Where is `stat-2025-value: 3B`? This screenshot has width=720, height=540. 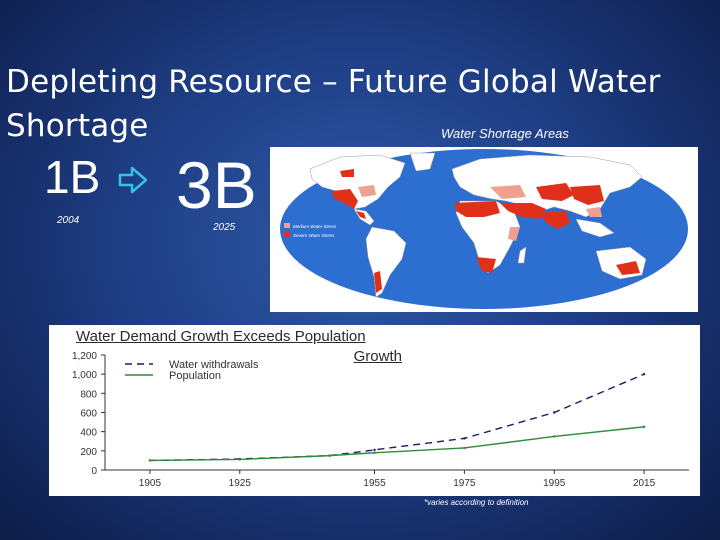 stat-2025-value: 3B is located at coordinates (216, 185).